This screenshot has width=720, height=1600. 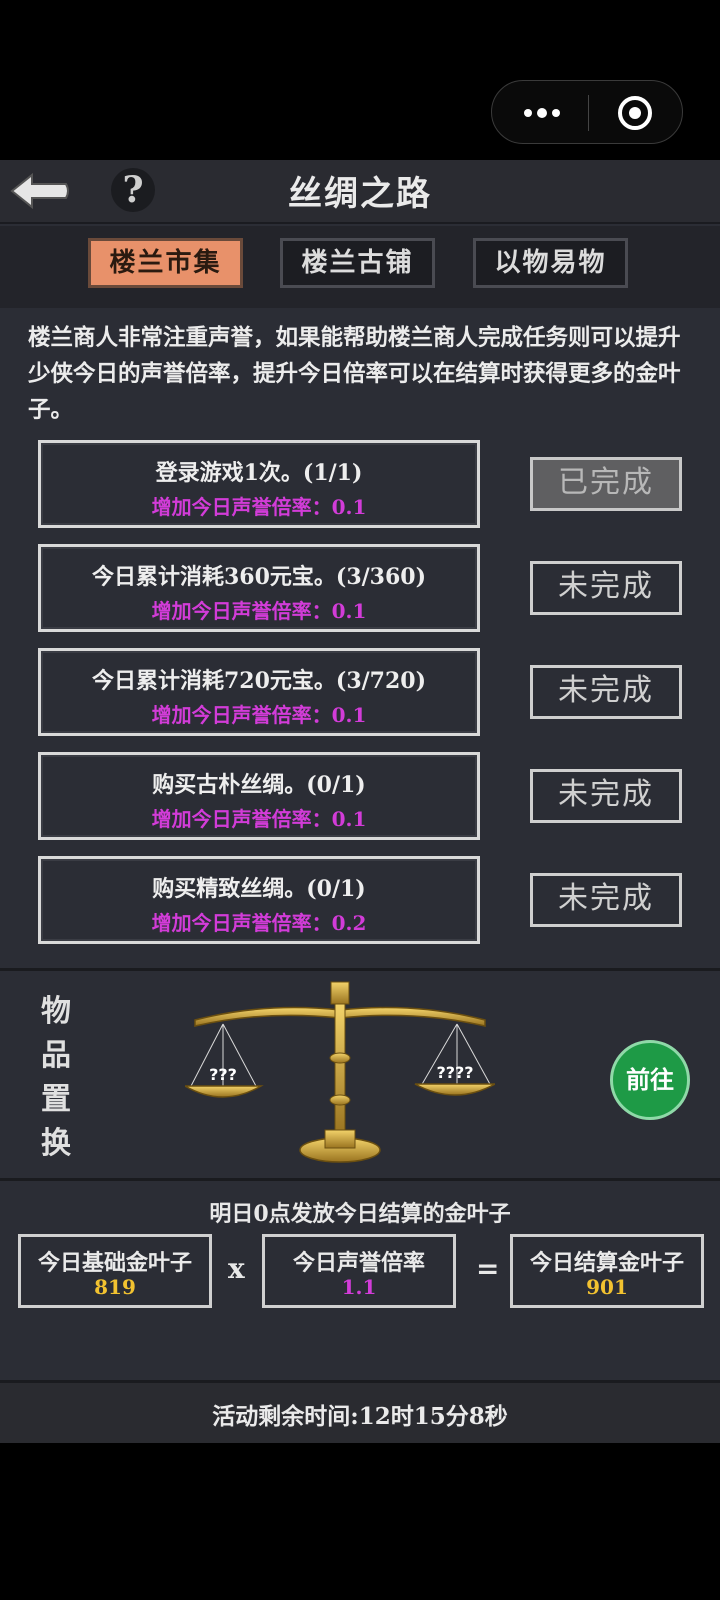 I want to click on settled-gold-leaf-label: 今日结算金叶子, so click(x=606, y=1263).